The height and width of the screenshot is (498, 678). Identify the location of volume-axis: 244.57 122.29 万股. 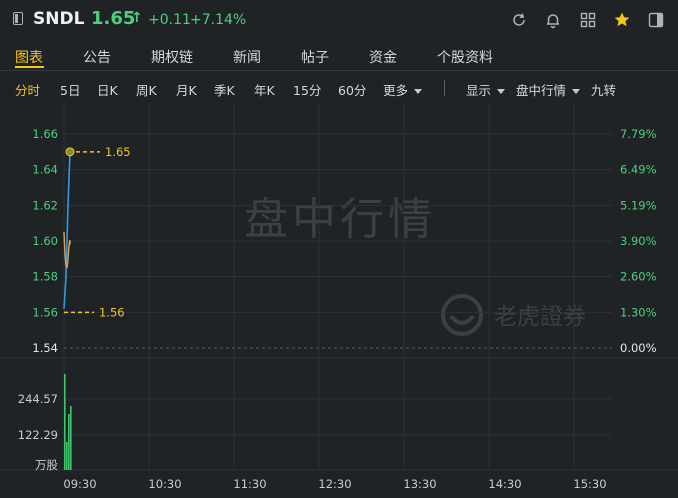
(38, 432).